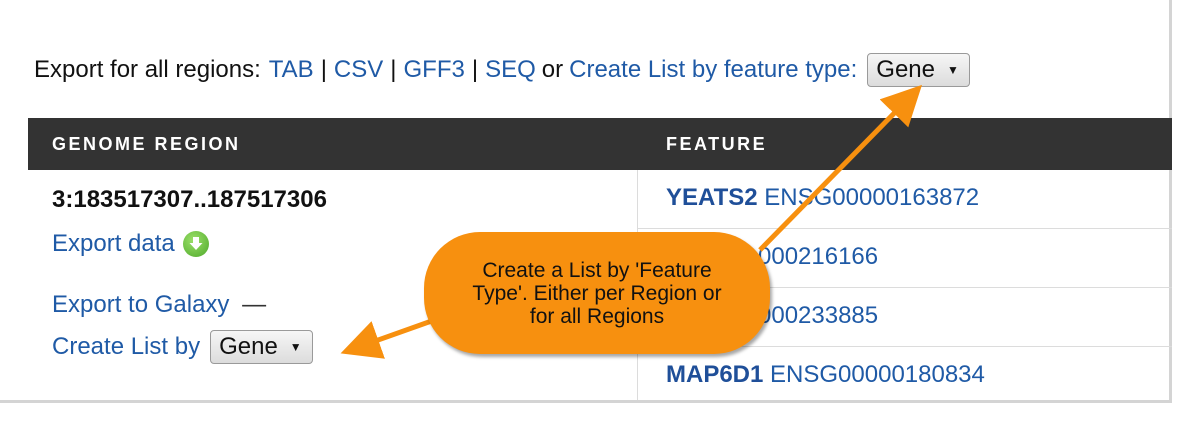 Image resolution: width=1199 pixels, height=432 pixels. I want to click on callout-arrow-up, so click(840, 168).